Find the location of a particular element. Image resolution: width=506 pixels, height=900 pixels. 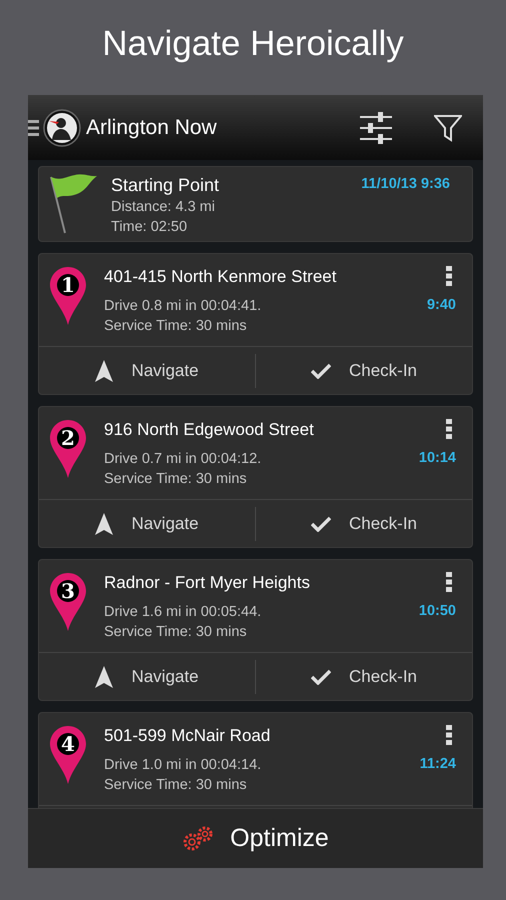

eta-time: 10:14 is located at coordinates (437, 458).